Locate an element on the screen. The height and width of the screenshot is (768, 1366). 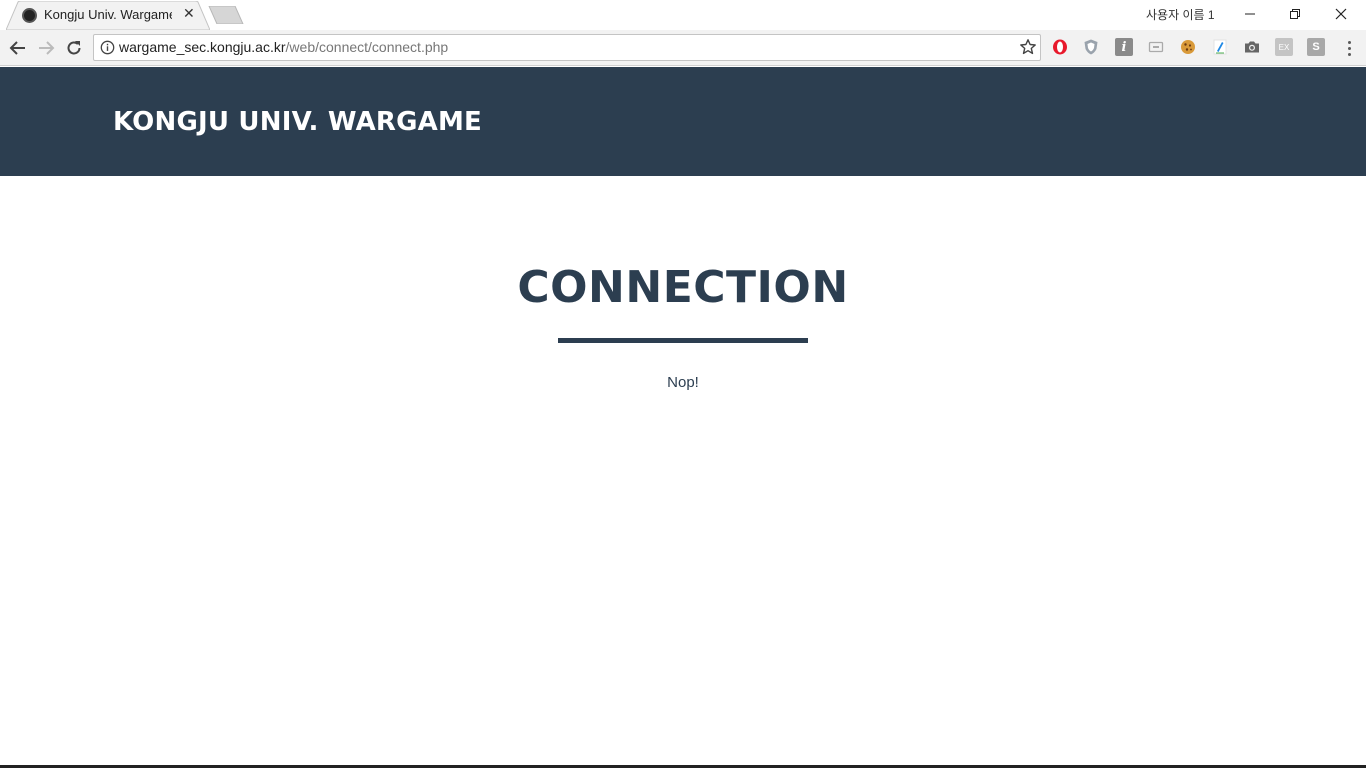
camera-icon is located at coordinates (1252, 47).